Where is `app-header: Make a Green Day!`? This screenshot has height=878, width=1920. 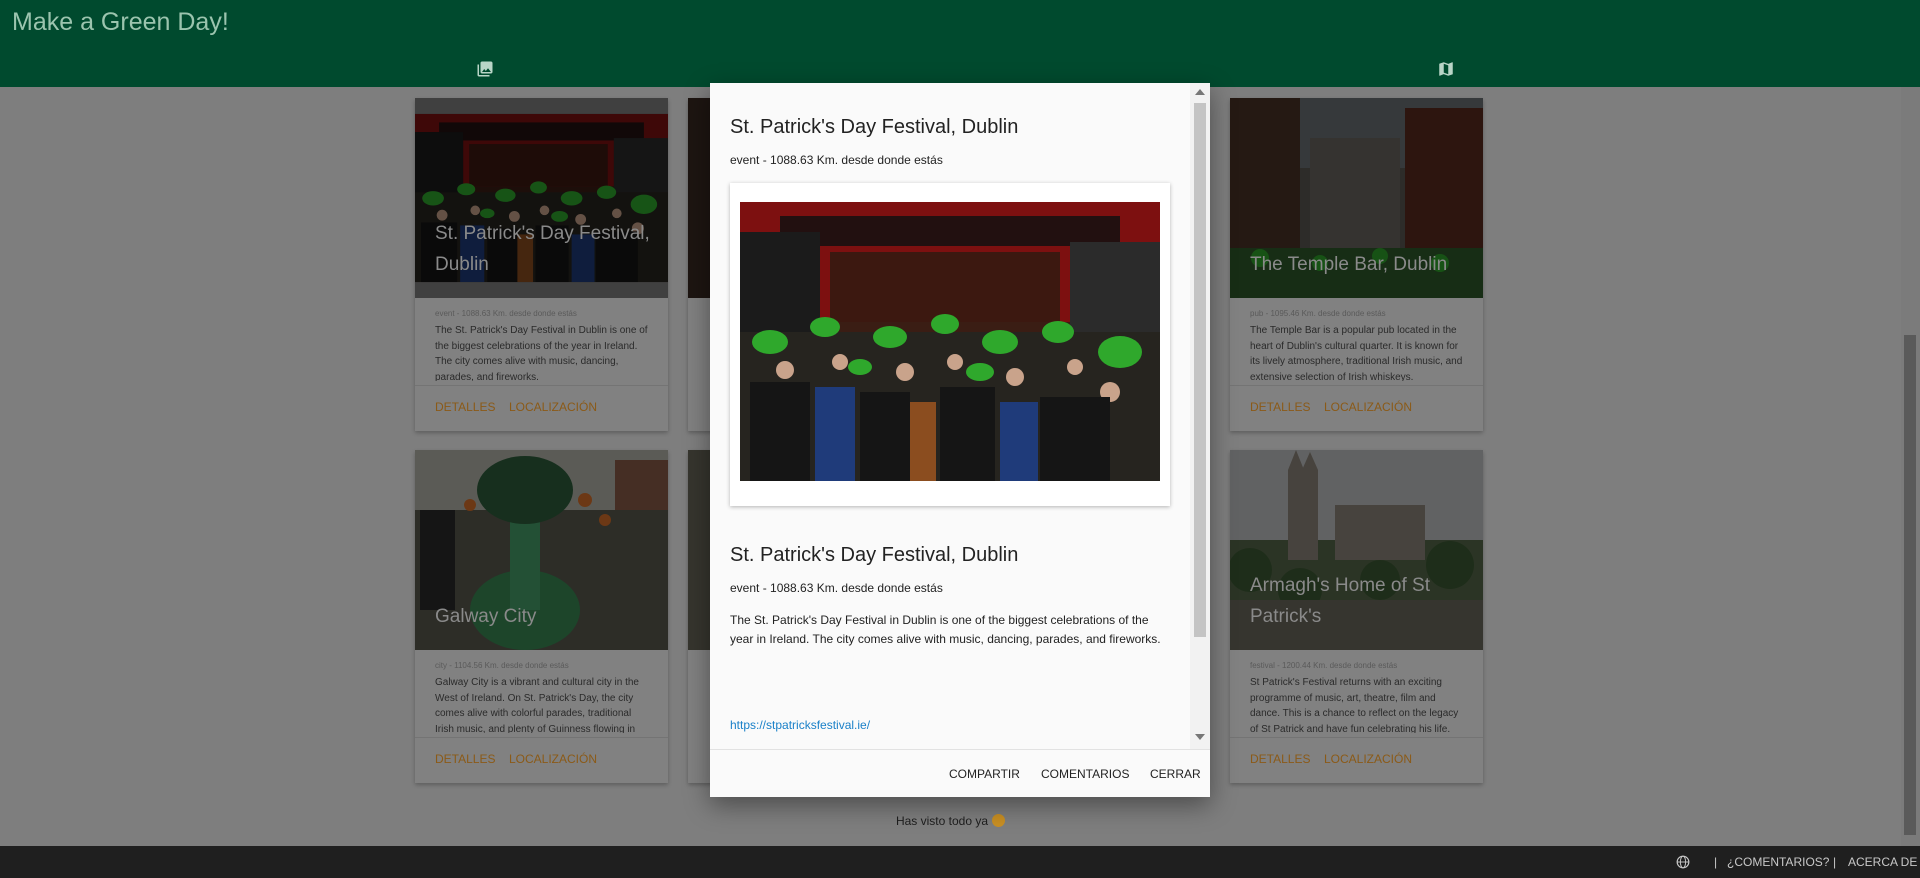 app-header: Make a Green Day! is located at coordinates (960, 43).